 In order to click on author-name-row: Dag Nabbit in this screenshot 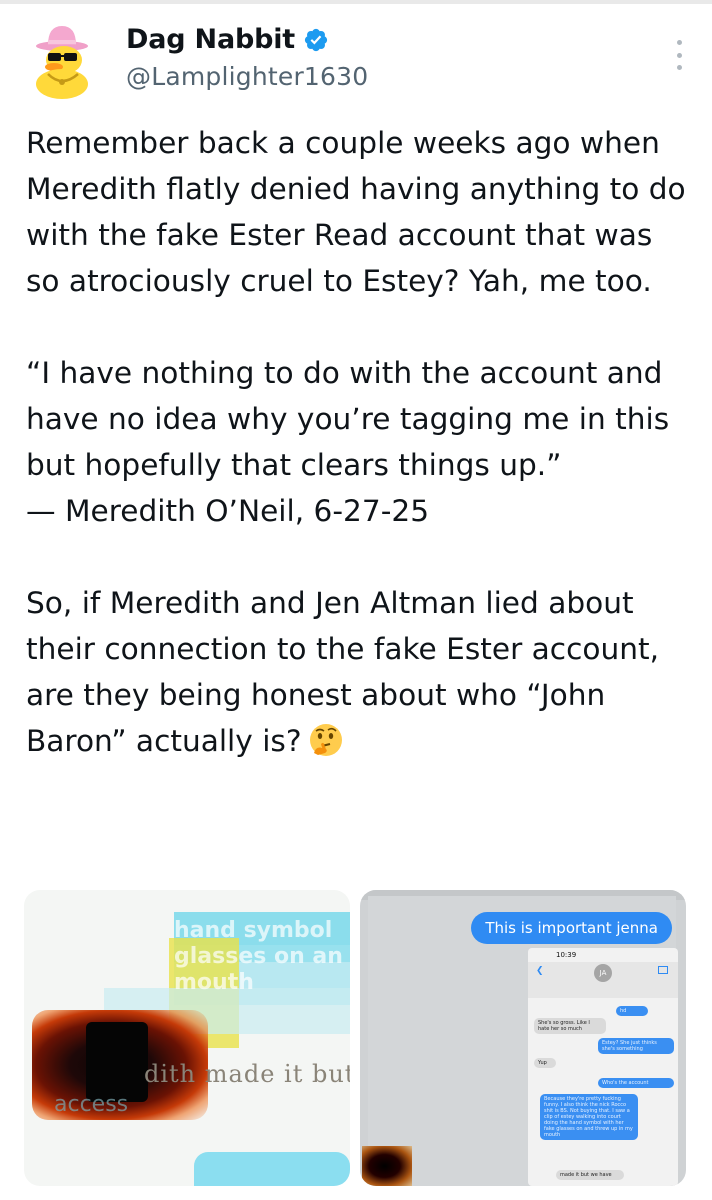, I will do `click(227, 39)`.